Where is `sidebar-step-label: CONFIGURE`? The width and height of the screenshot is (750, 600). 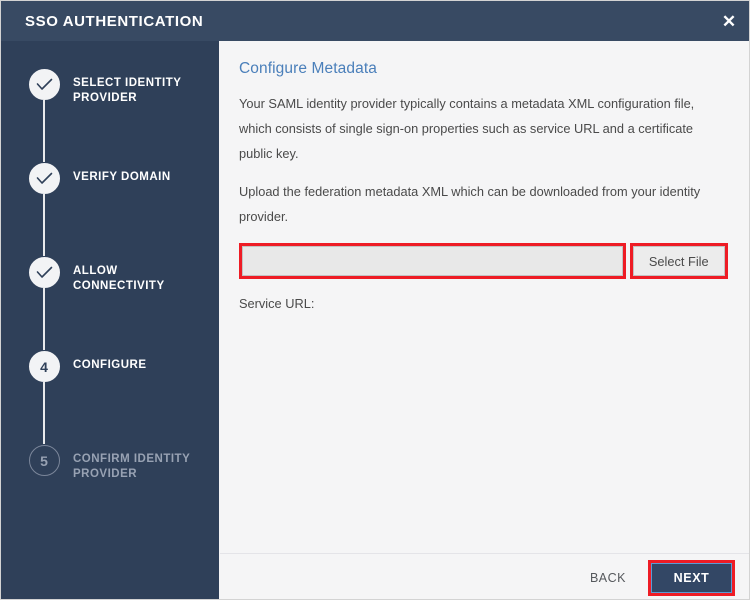
sidebar-step-label: CONFIGURE is located at coordinates (110, 365).